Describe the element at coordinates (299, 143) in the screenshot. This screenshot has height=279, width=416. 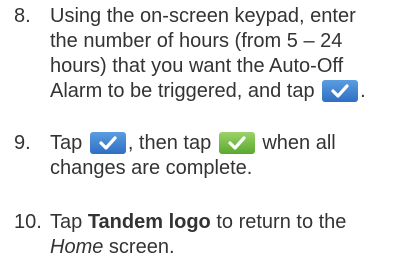
I see `step-text-segment: when all` at that location.